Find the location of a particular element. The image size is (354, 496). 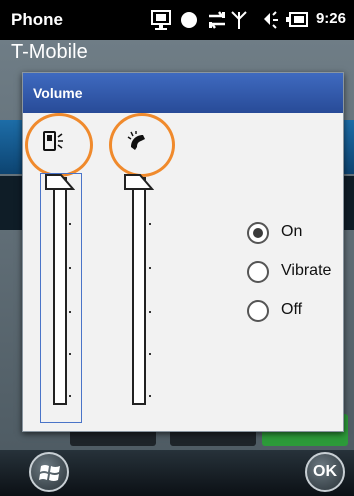

radio-on-button is located at coordinates (258, 233).